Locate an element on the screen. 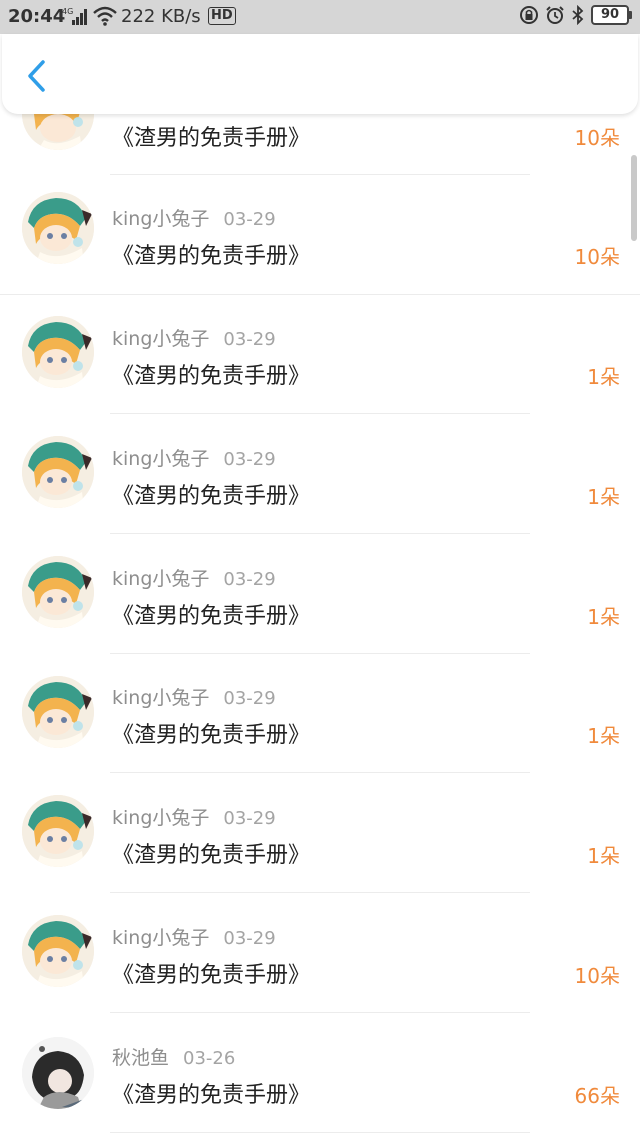  lock-rotation-icon is located at coordinates (529, 15).